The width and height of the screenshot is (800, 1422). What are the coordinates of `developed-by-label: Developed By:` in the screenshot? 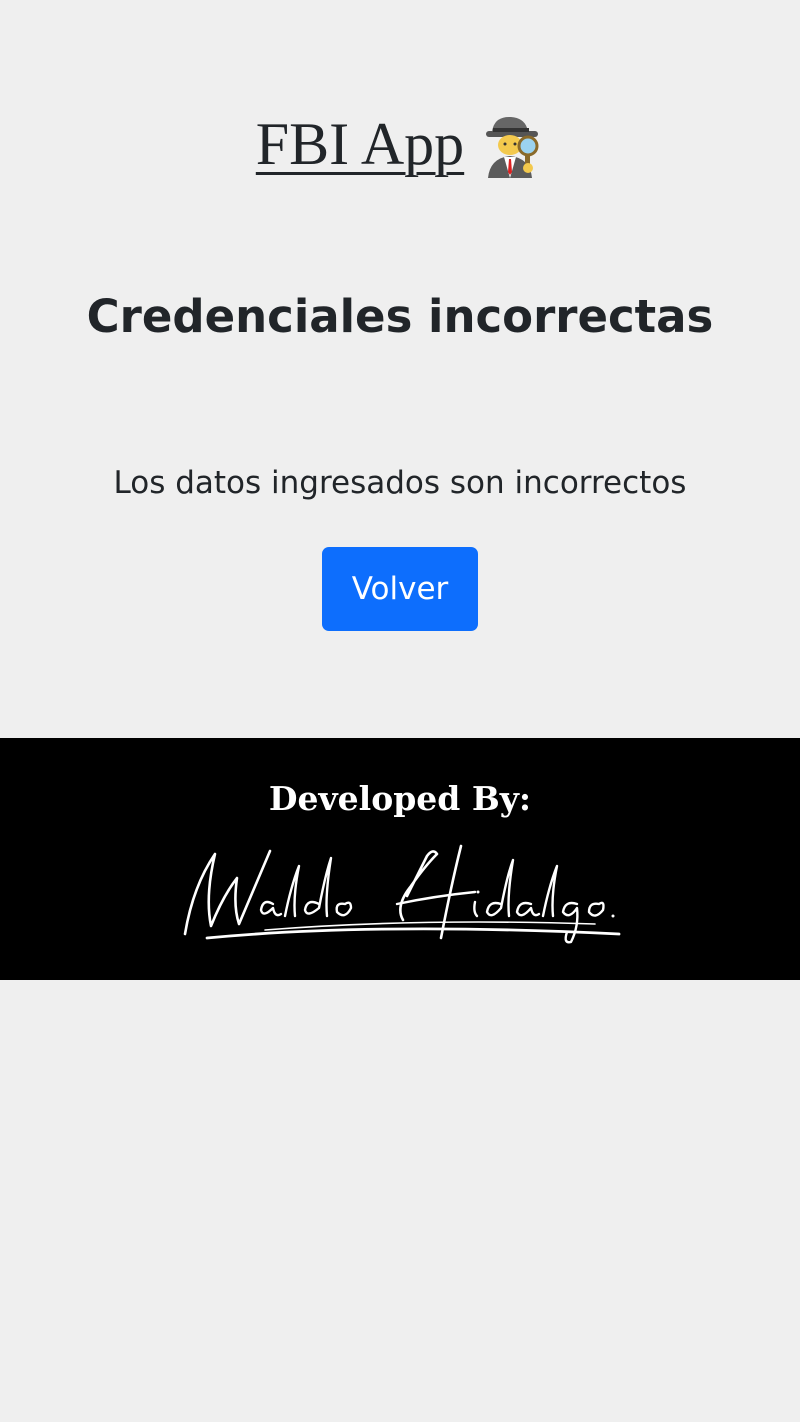 It's located at (400, 798).